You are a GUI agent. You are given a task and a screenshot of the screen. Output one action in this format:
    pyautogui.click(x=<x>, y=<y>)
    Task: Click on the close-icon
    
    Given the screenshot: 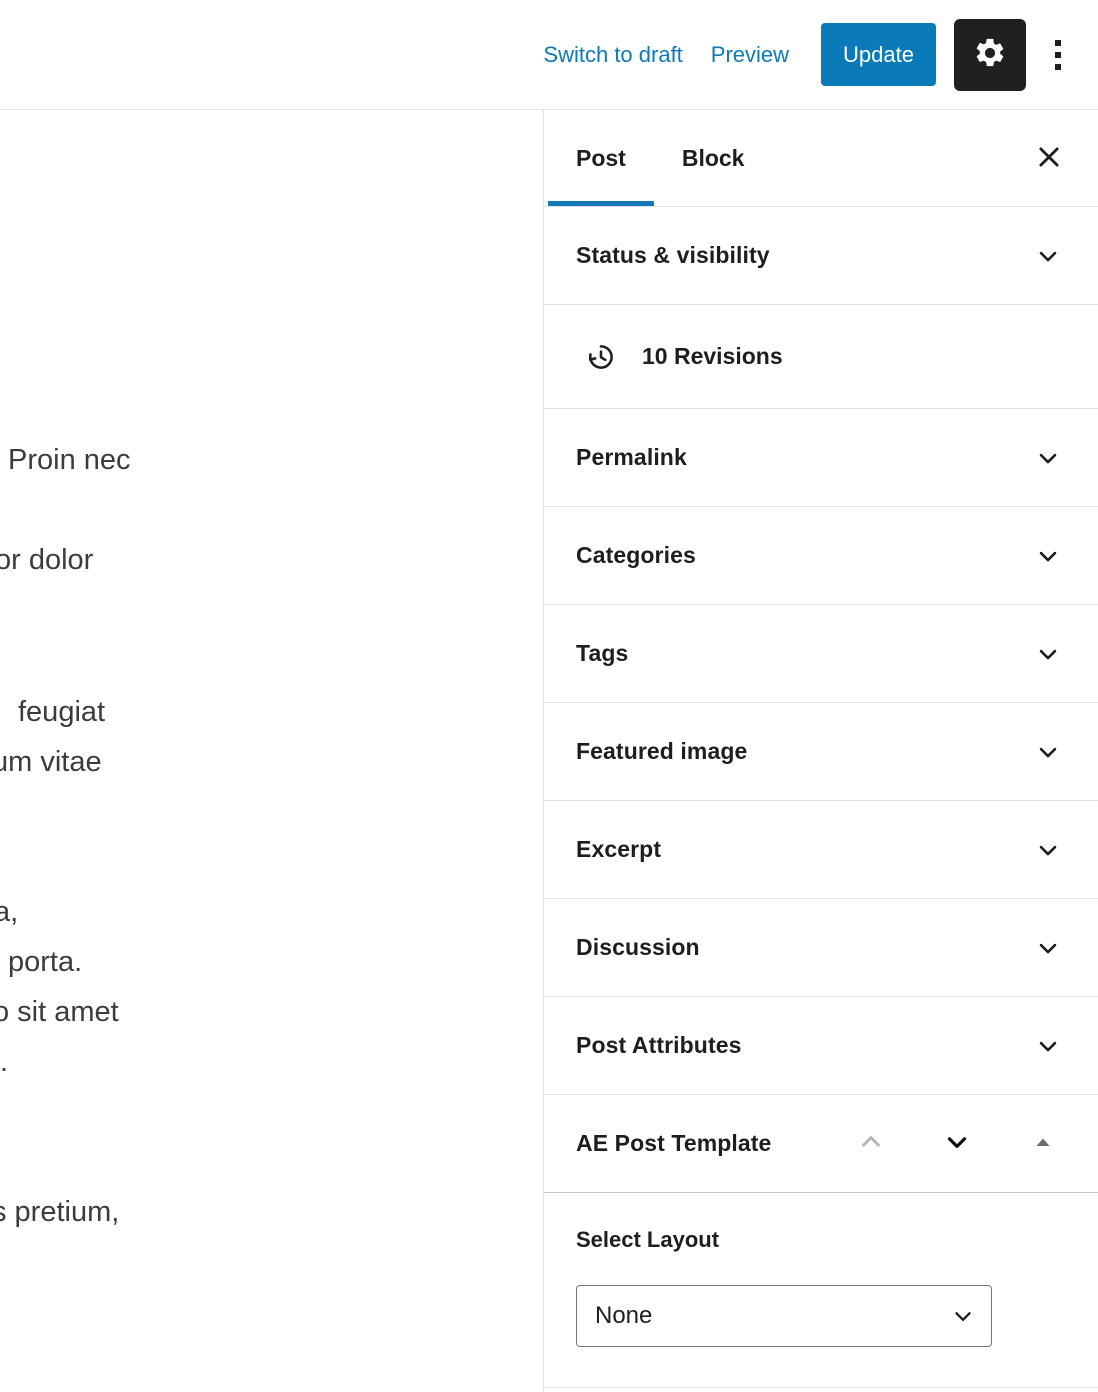 What is the action you would take?
    pyautogui.click(x=1049, y=158)
    